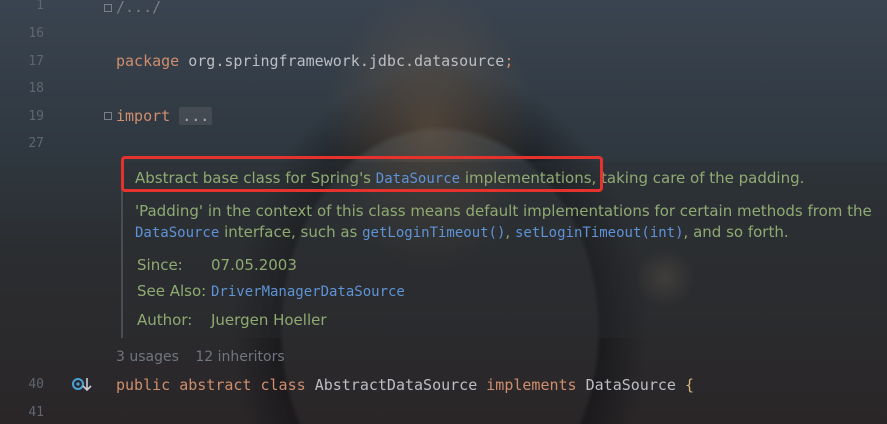  What do you see at coordinates (177, 233) in the screenshot?
I see `datasource-link: DataSource` at bounding box center [177, 233].